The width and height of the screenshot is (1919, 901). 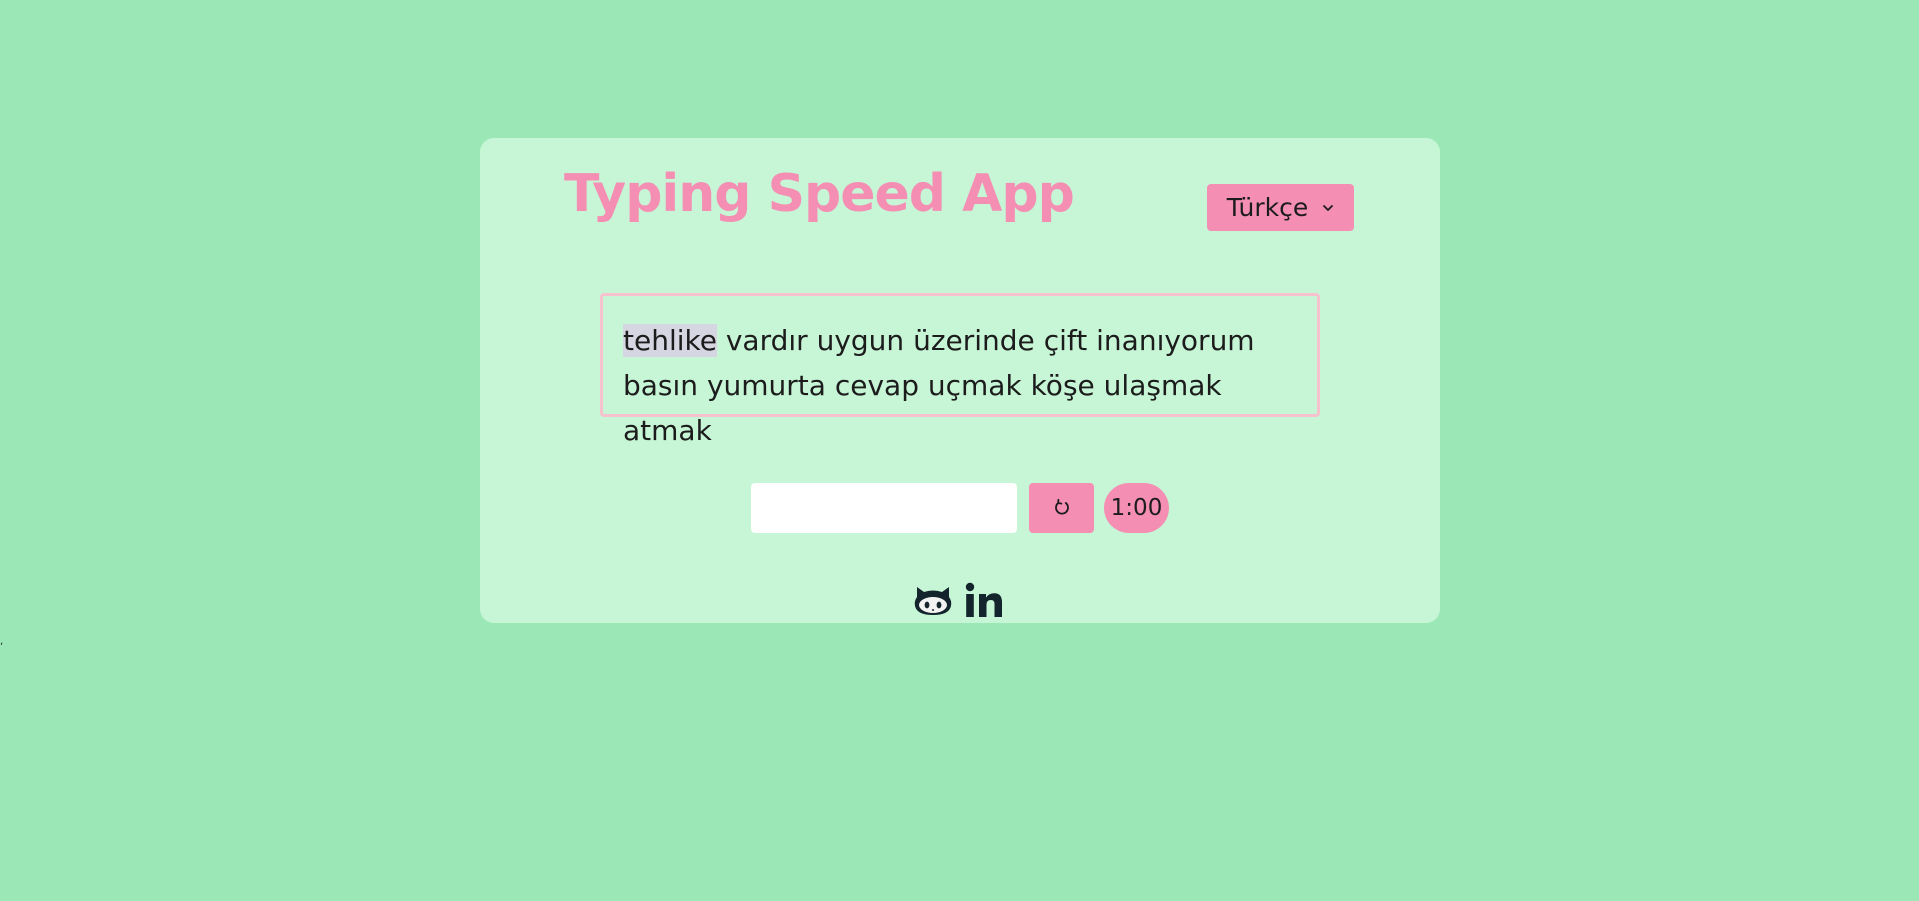 What do you see at coordinates (974, 340) in the screenshot?
I see `word: üzerinde` at bounding box center [974, 340].